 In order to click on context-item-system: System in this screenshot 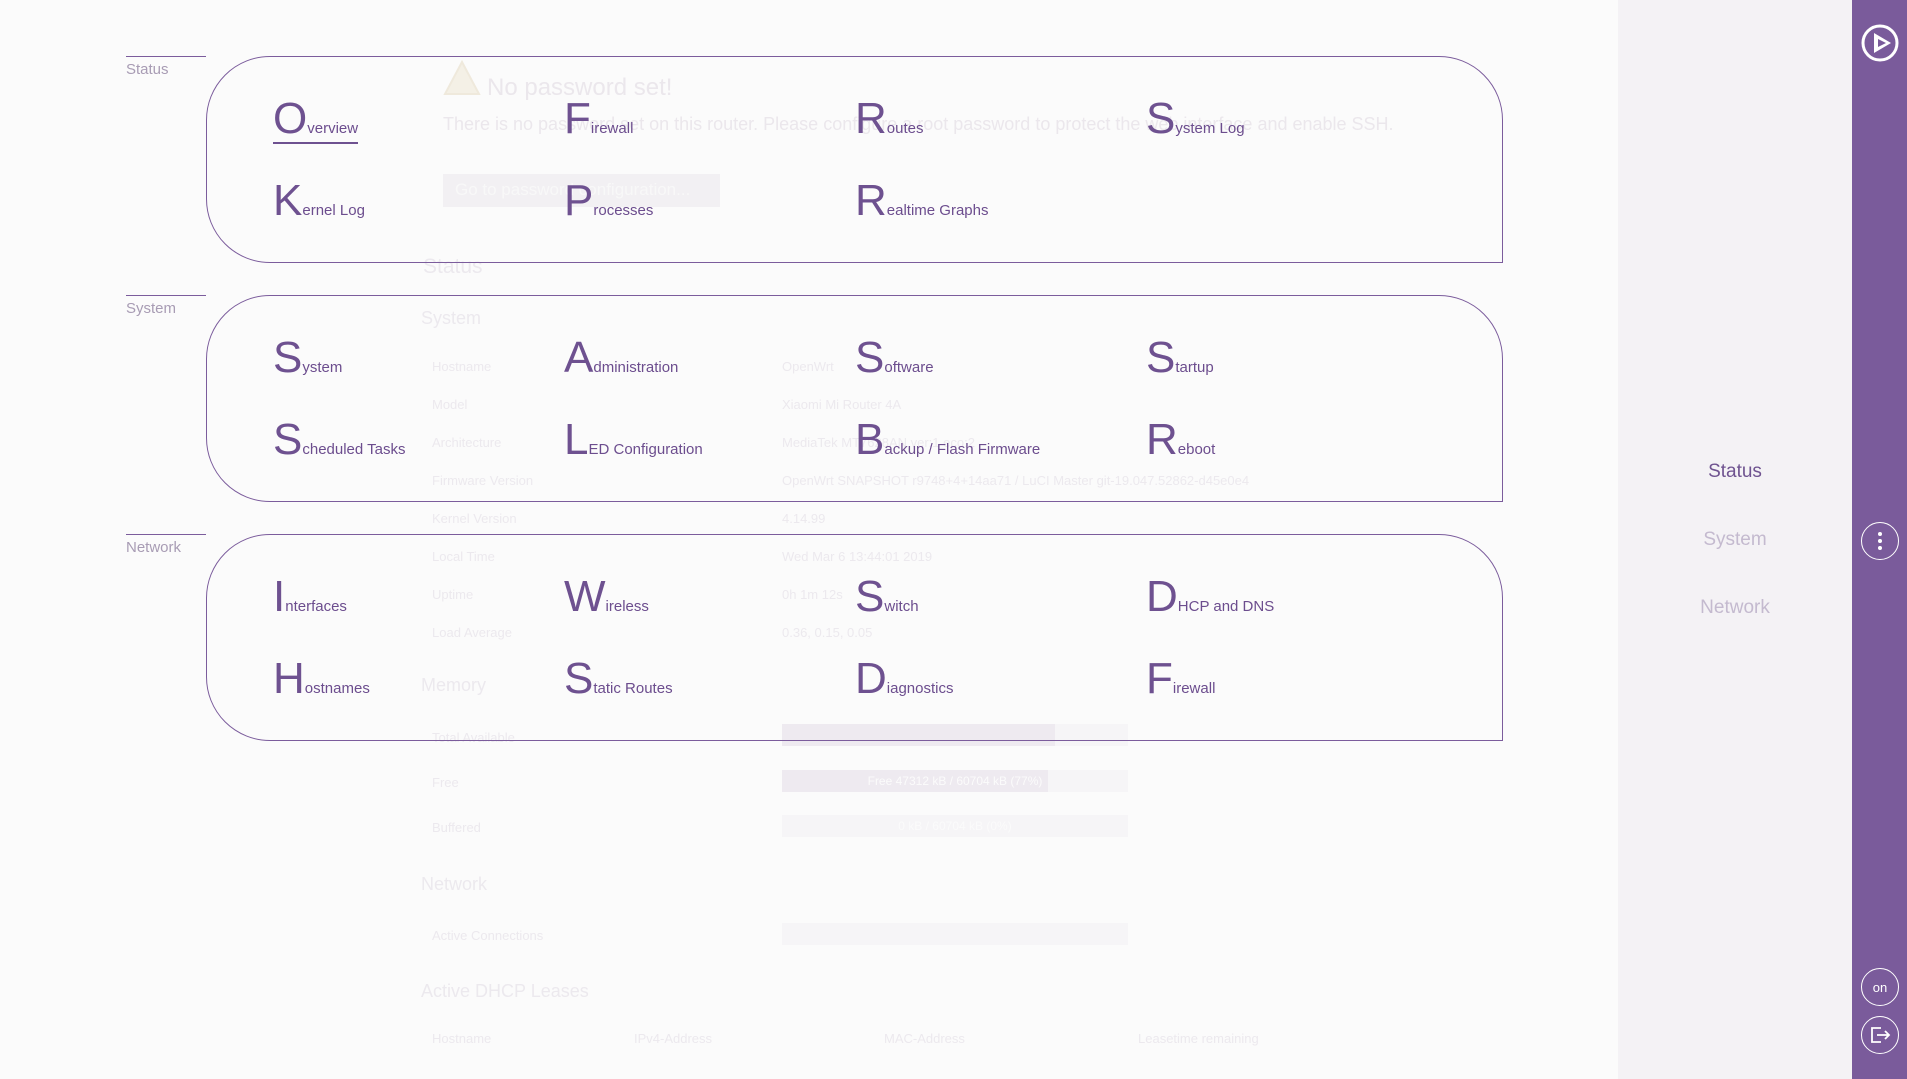, I will do `click(1735, 540)`.